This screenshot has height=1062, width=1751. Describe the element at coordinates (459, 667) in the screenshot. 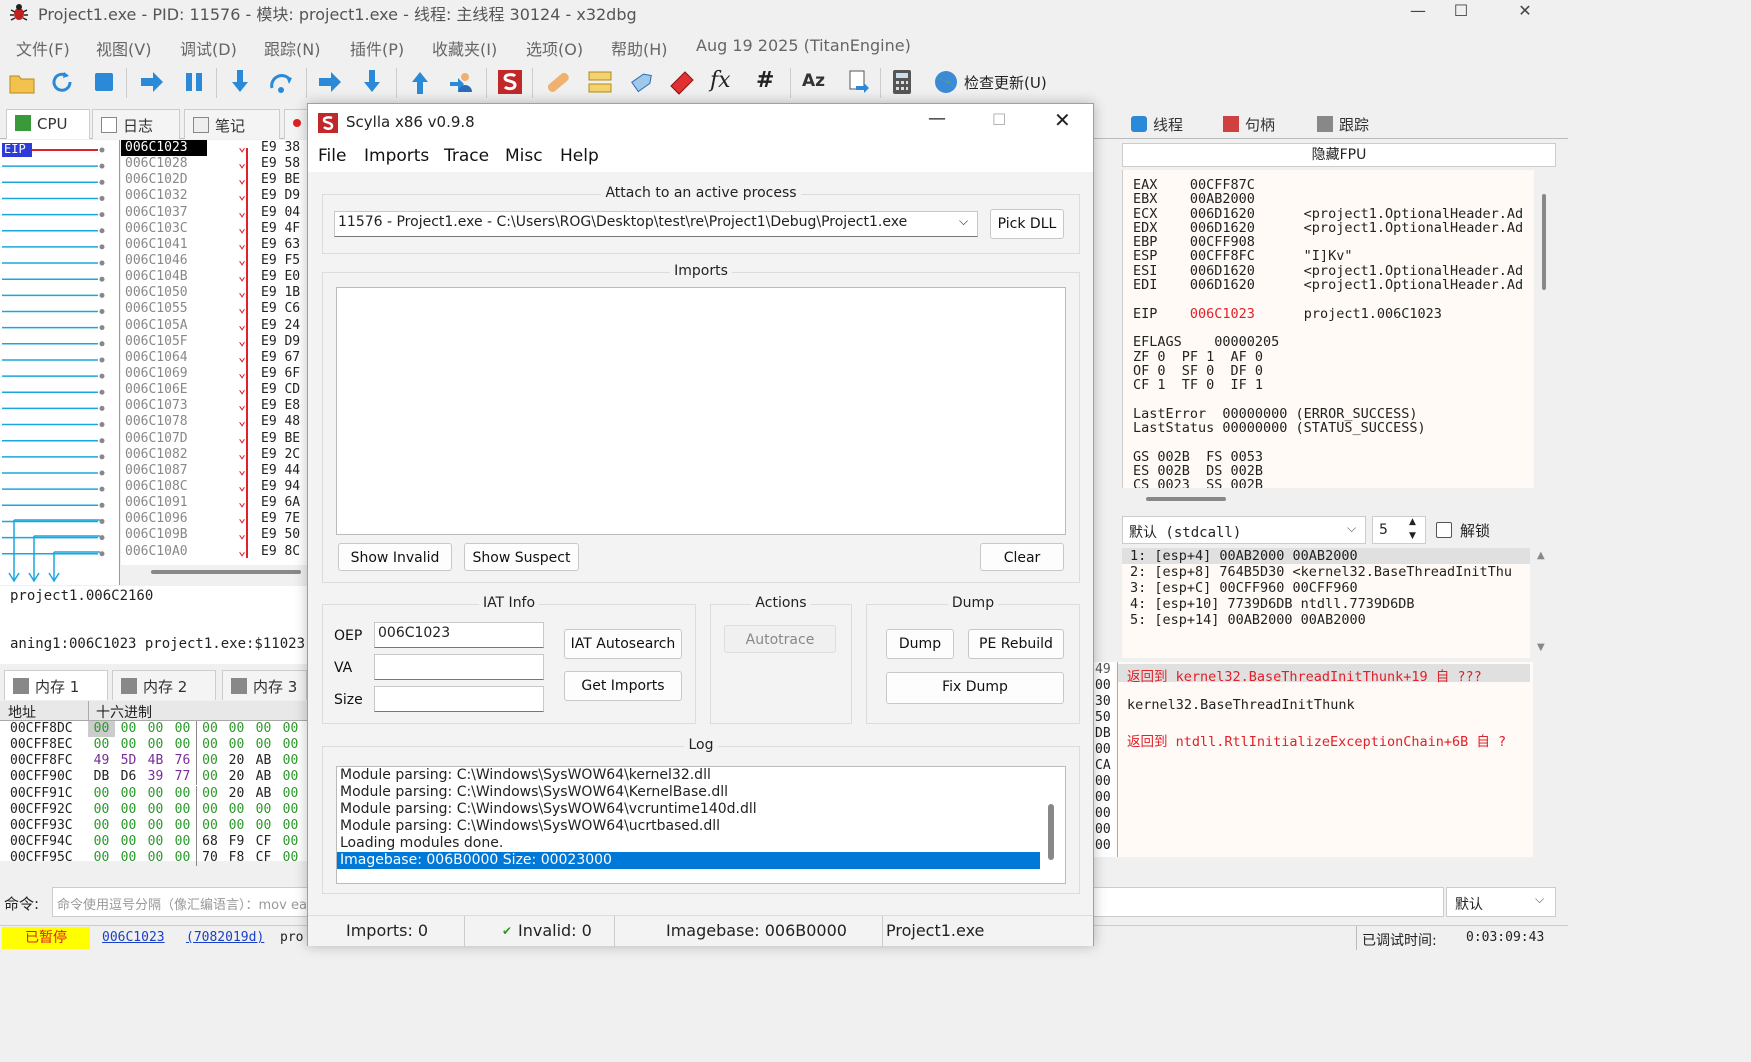

I see `va-field` at that location.